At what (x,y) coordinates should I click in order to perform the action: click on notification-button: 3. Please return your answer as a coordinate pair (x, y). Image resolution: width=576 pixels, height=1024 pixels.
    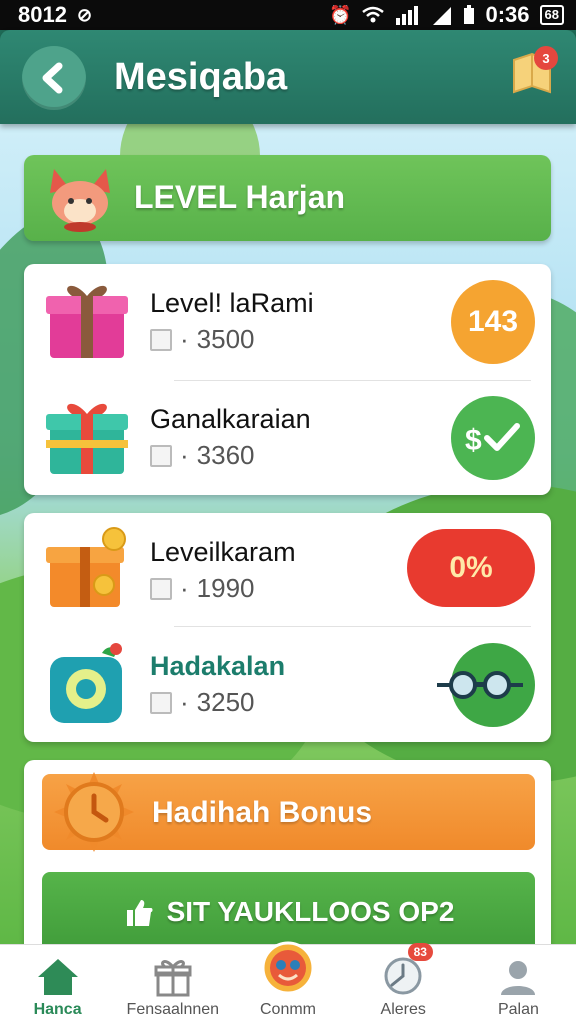
    Looking at the image, I should click on (535, 71).